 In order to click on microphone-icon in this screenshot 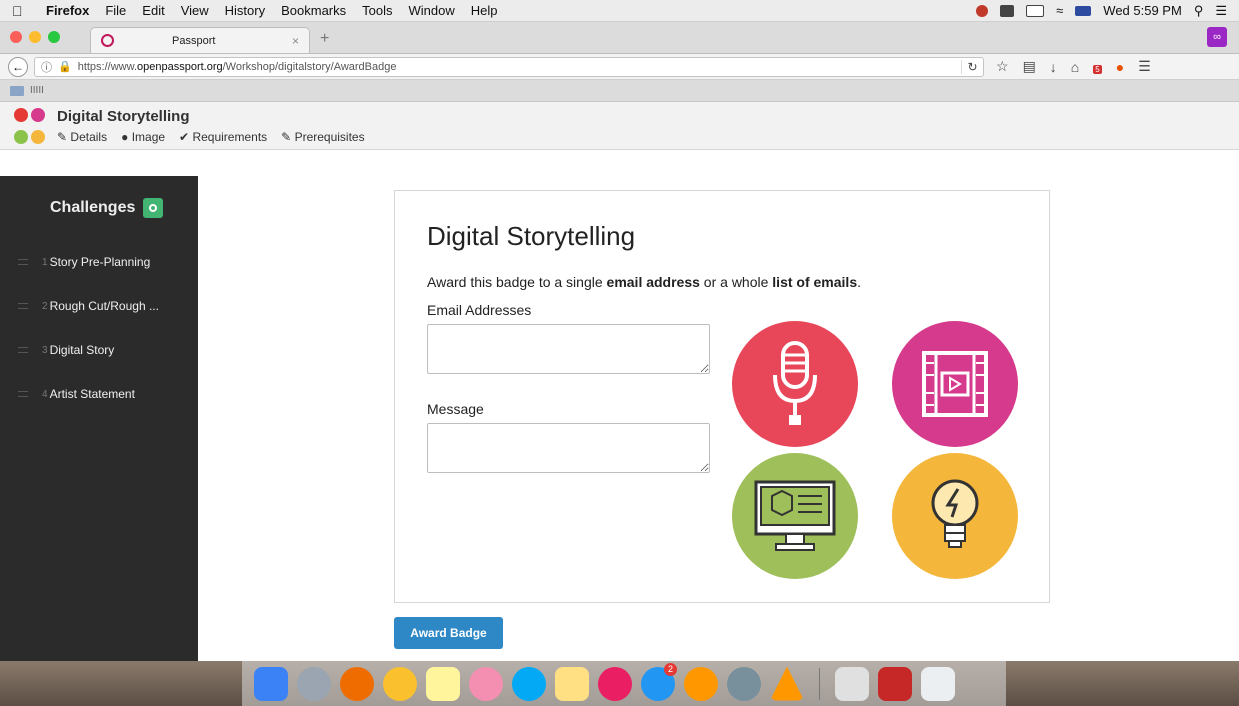, I will do `click(795, 384)`.